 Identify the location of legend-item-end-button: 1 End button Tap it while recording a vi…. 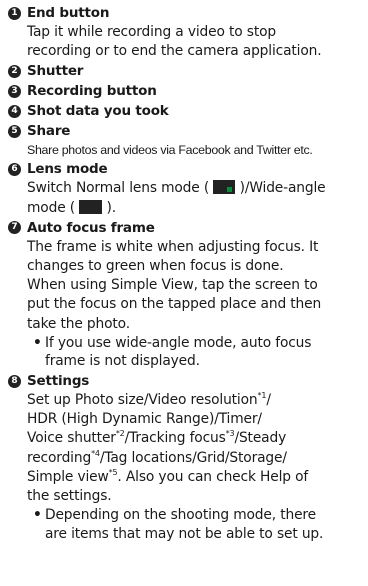
(187, 32).